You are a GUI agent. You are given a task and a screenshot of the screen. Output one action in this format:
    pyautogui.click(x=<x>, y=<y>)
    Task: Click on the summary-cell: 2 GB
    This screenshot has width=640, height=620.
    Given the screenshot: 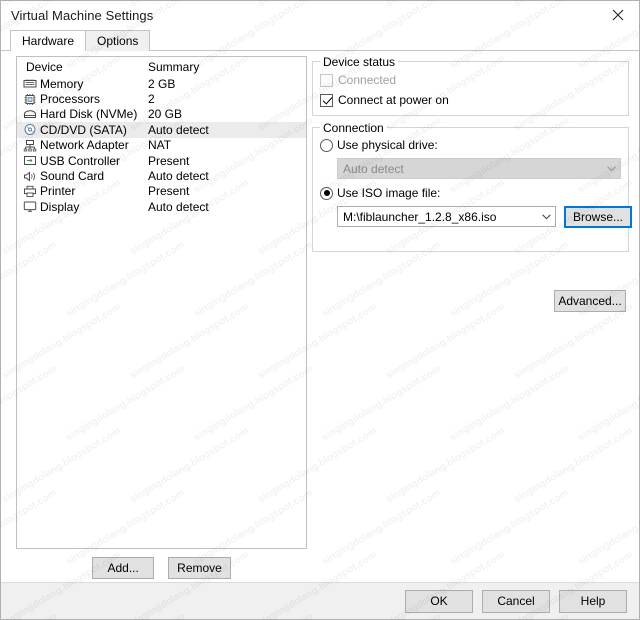 What is the action you would take?
    pyautogui.click(x=162, y=83)
    